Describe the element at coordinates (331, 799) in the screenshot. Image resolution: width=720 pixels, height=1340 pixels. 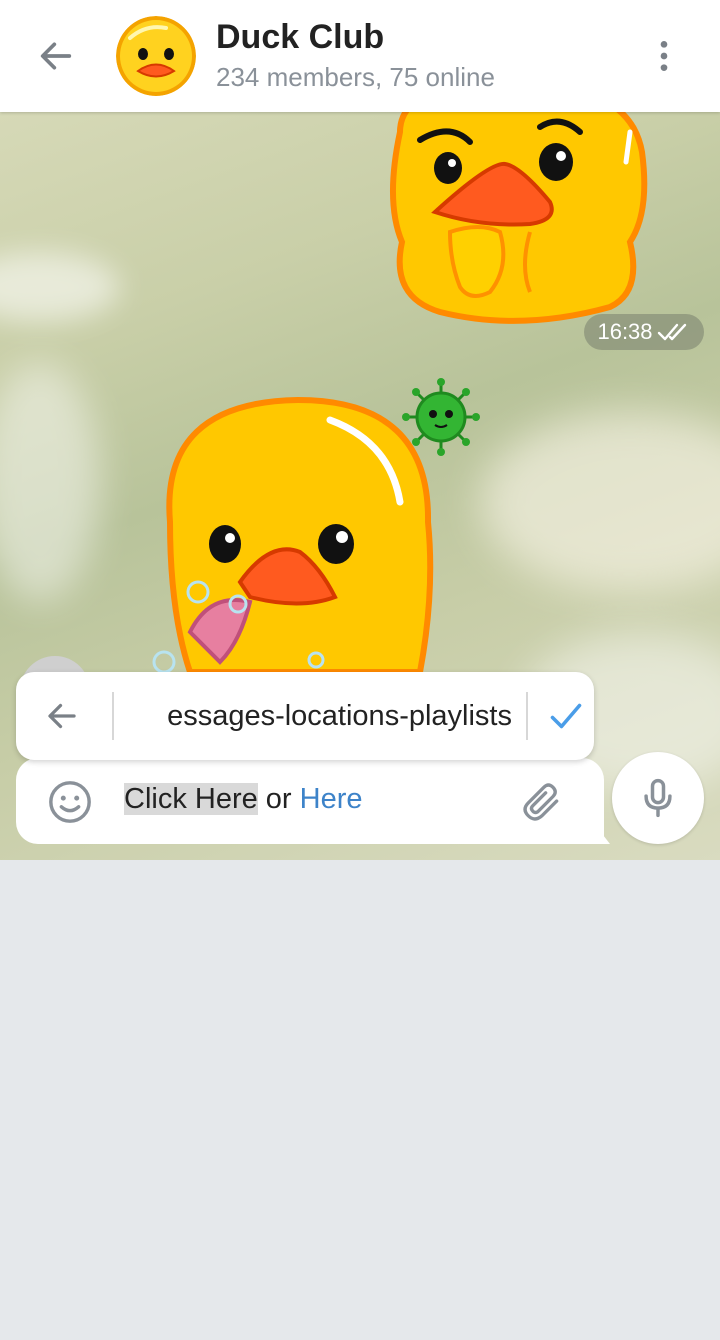
I see `message-link-text: Here` at that location.